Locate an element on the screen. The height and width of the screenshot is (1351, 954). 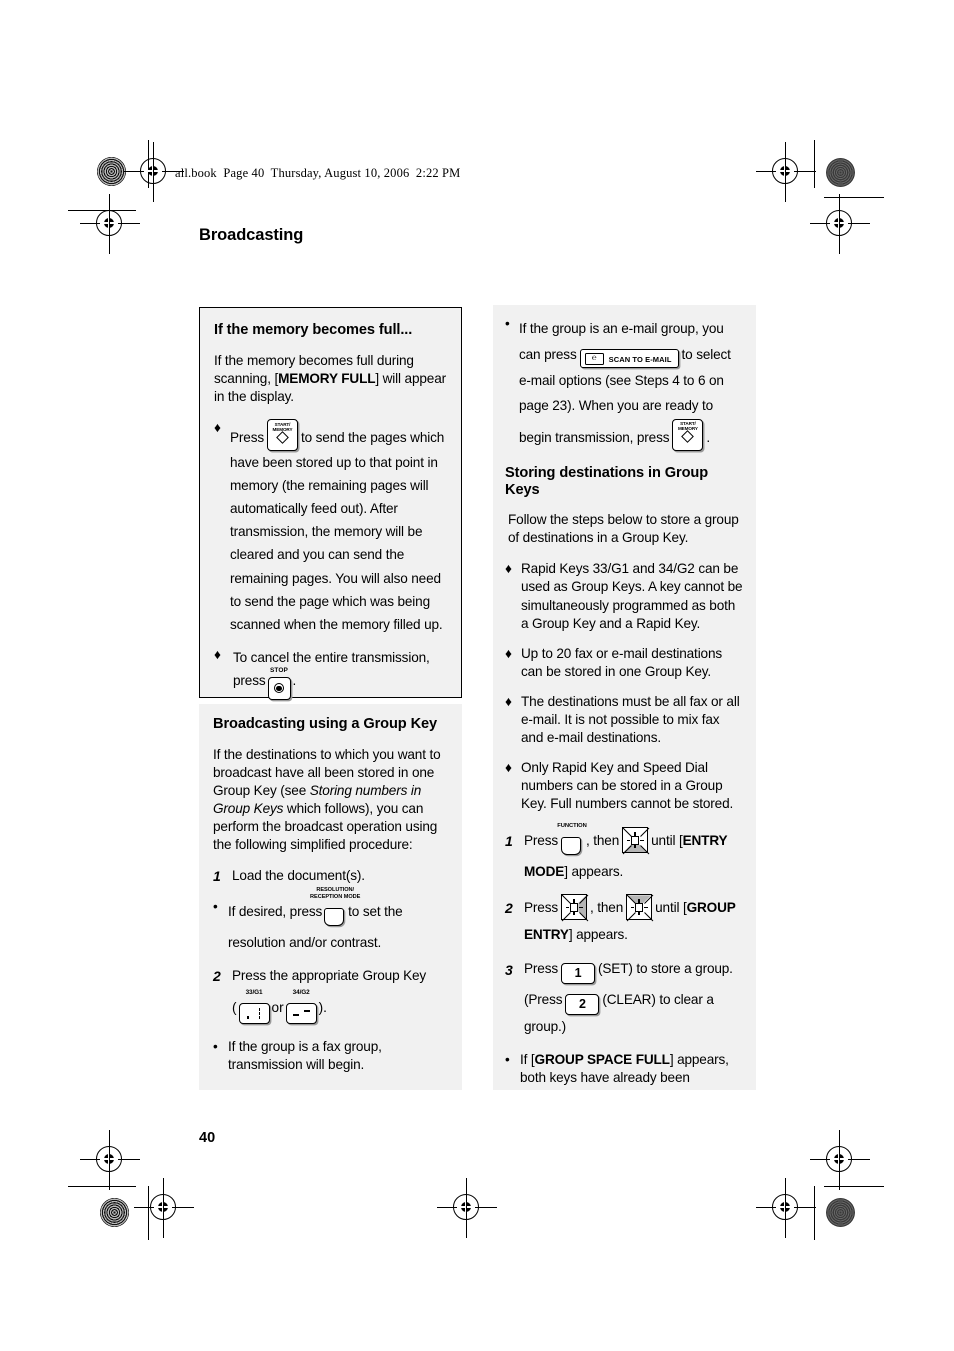
trim-line-left-lower is located at coordinates (102, 1187).